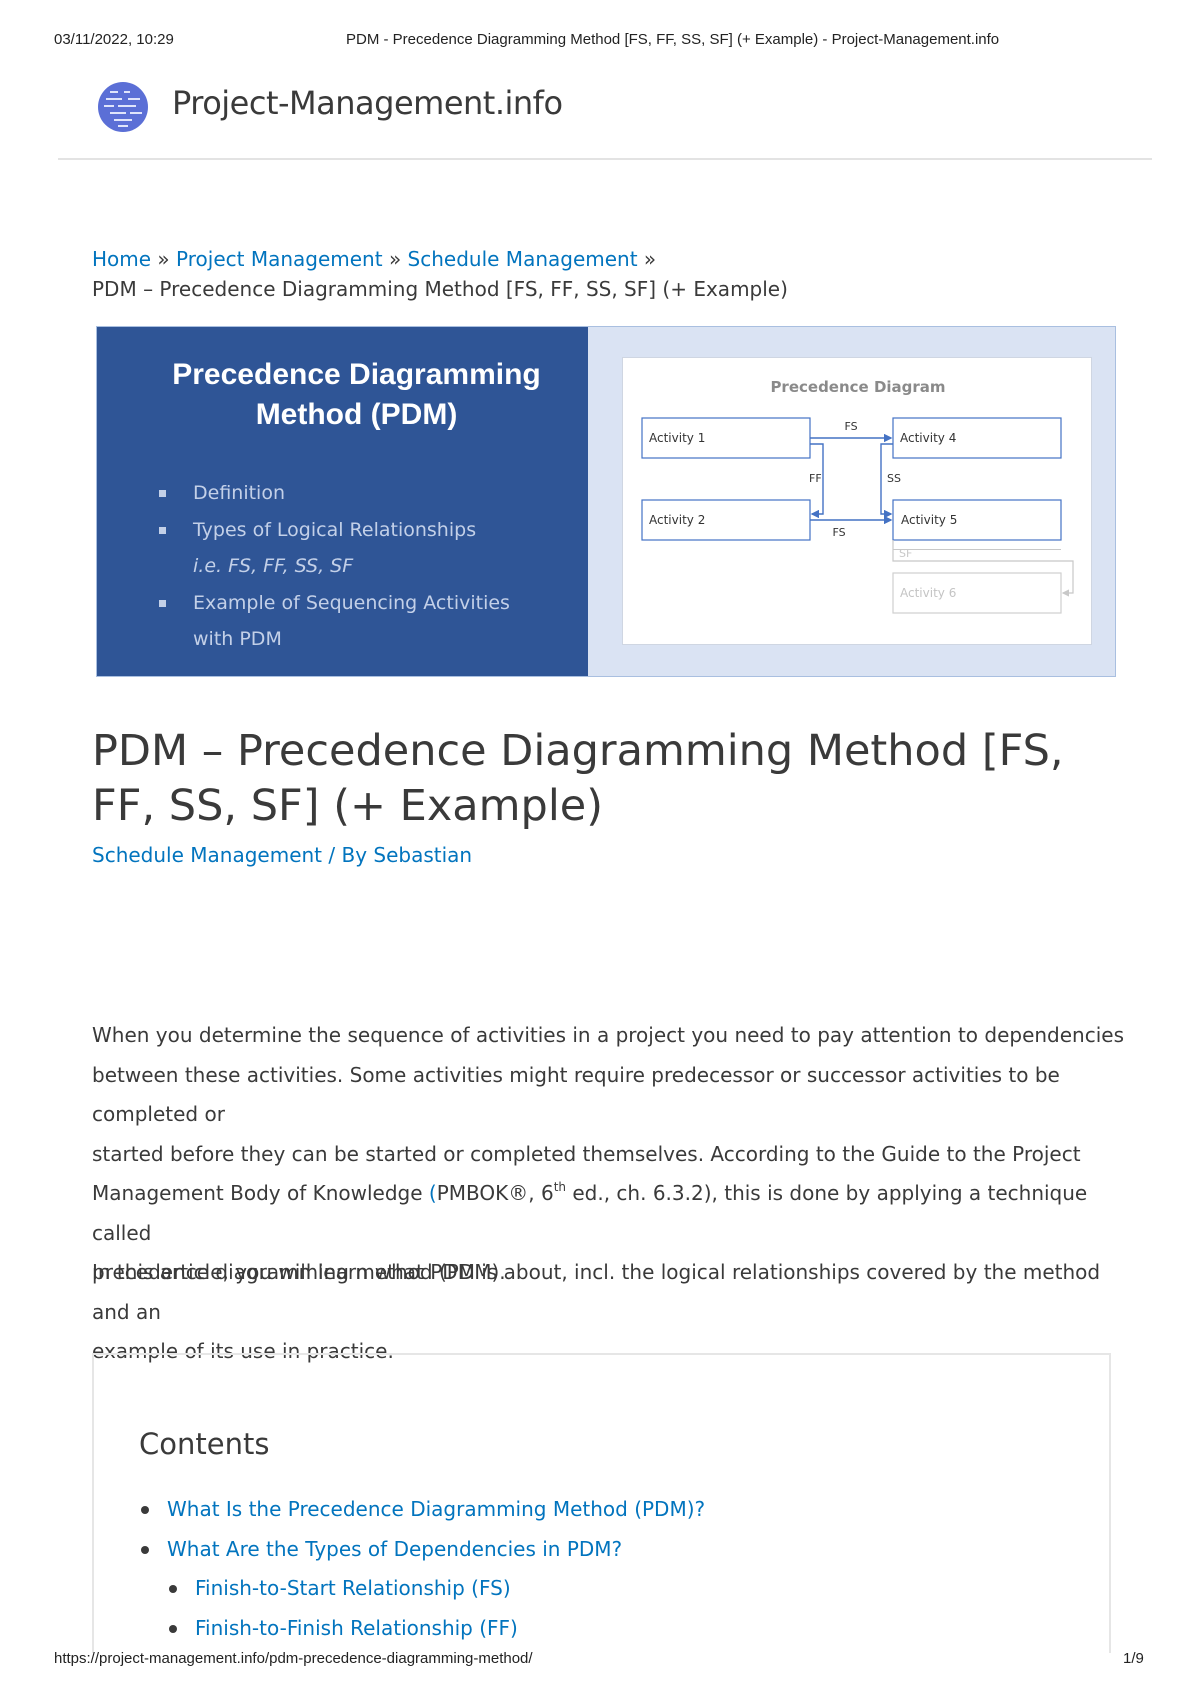 Image resolution: width=1200 pixels, height=1698 pixels. I want to click on activity-5-label: Activity 5, so click(929, 520).